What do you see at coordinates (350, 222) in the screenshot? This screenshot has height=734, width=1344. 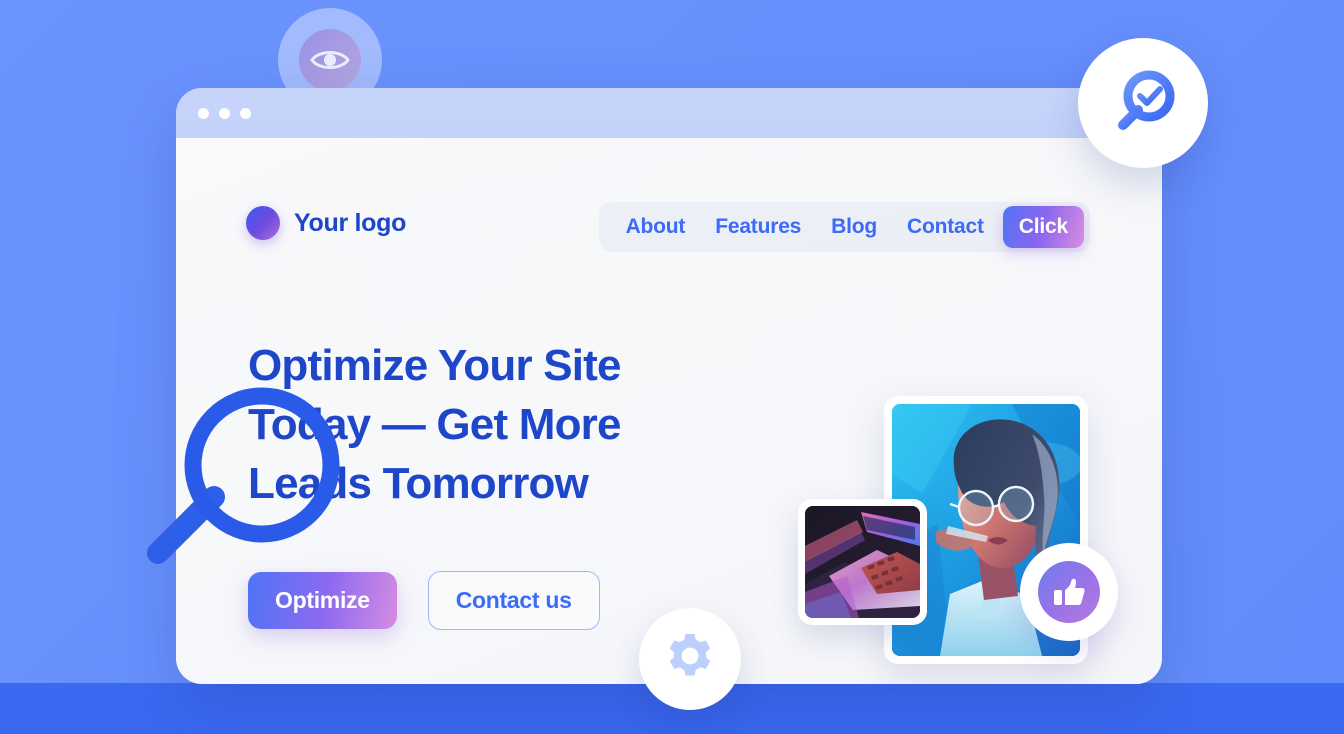 I see `brand-name: Your logo` at bounding box center [350, 222].